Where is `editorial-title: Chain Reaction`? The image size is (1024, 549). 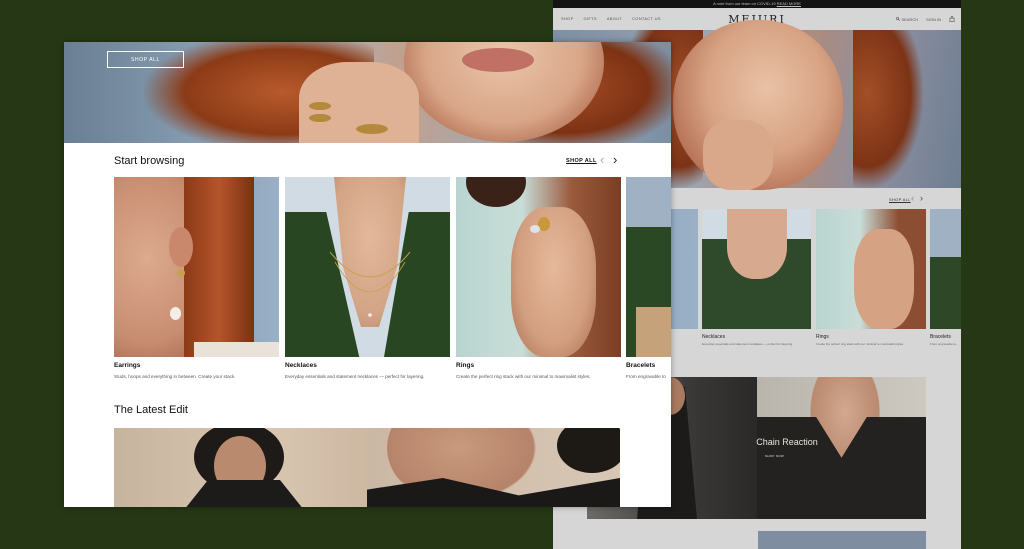 editorial-title: Chain Reaction is located at coordinates (787, 442).